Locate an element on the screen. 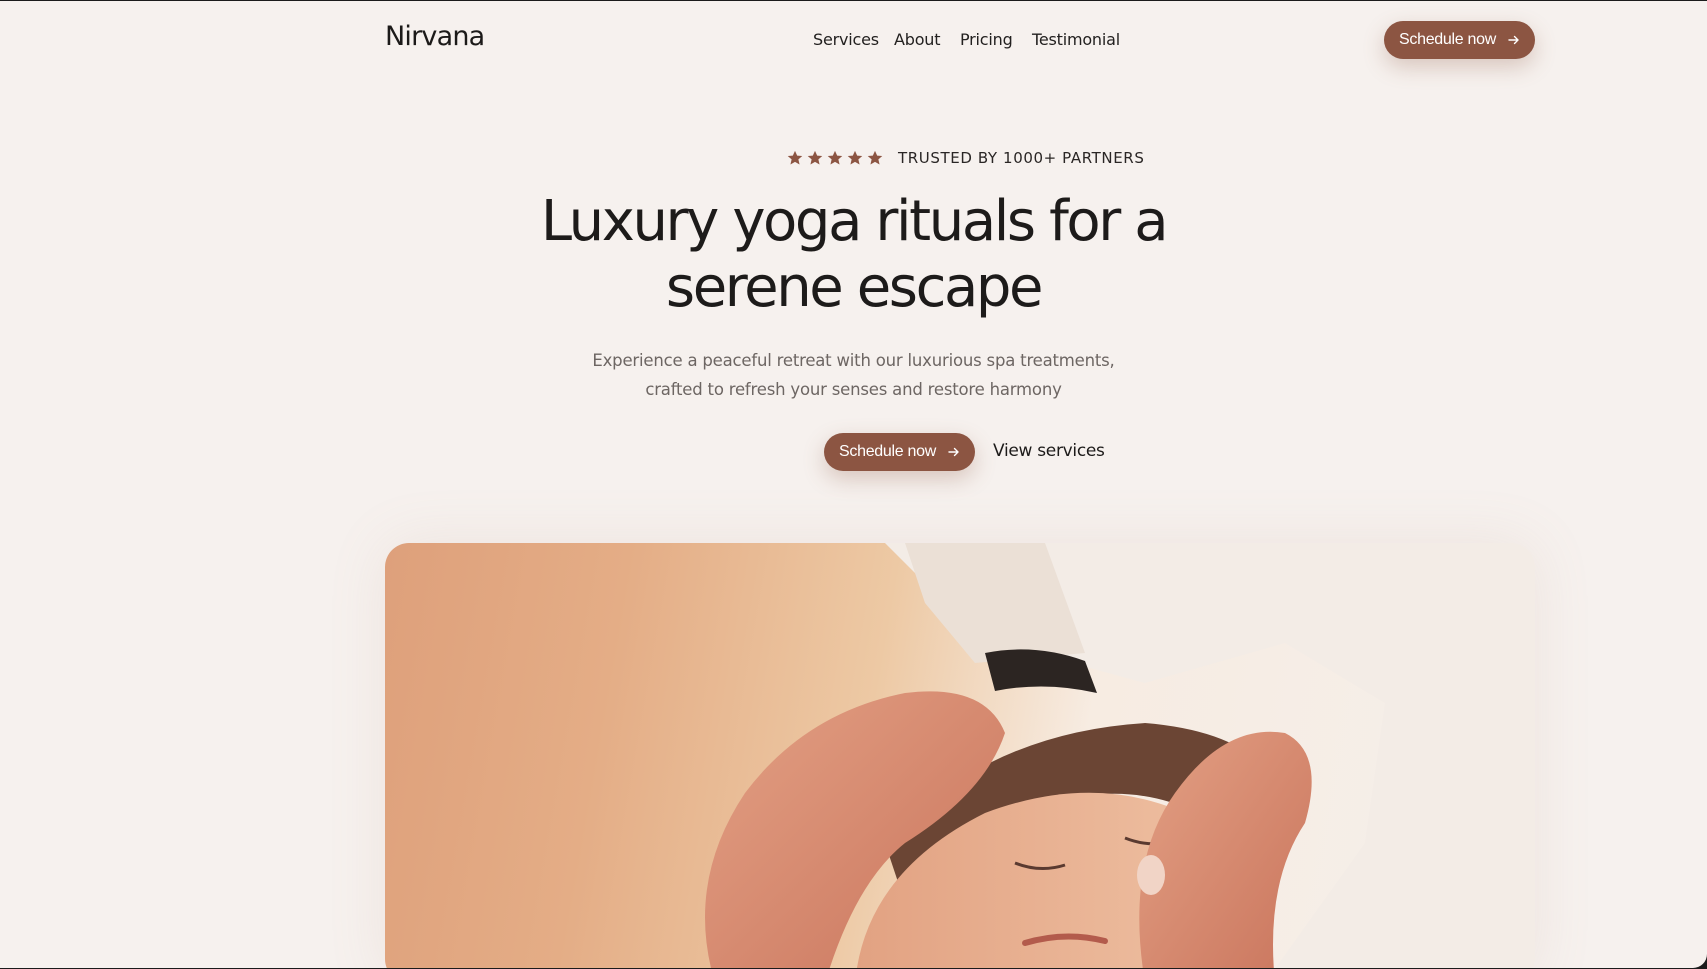 Image resolution: width=1707 pixels, height=969 pixels. hero-schedule-button: Schedule now is located at coordinates (899, 452).